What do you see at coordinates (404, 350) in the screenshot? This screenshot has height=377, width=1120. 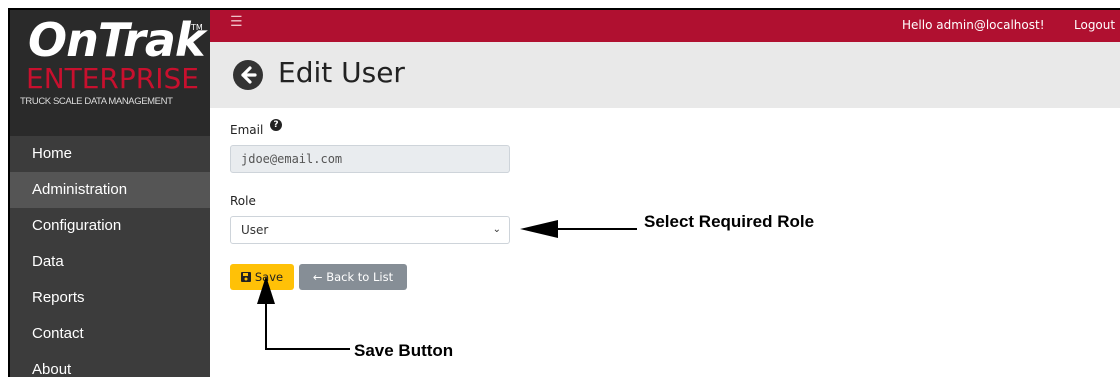 I see `save-callout-text: Save Button` at bounding box center [404, 350].